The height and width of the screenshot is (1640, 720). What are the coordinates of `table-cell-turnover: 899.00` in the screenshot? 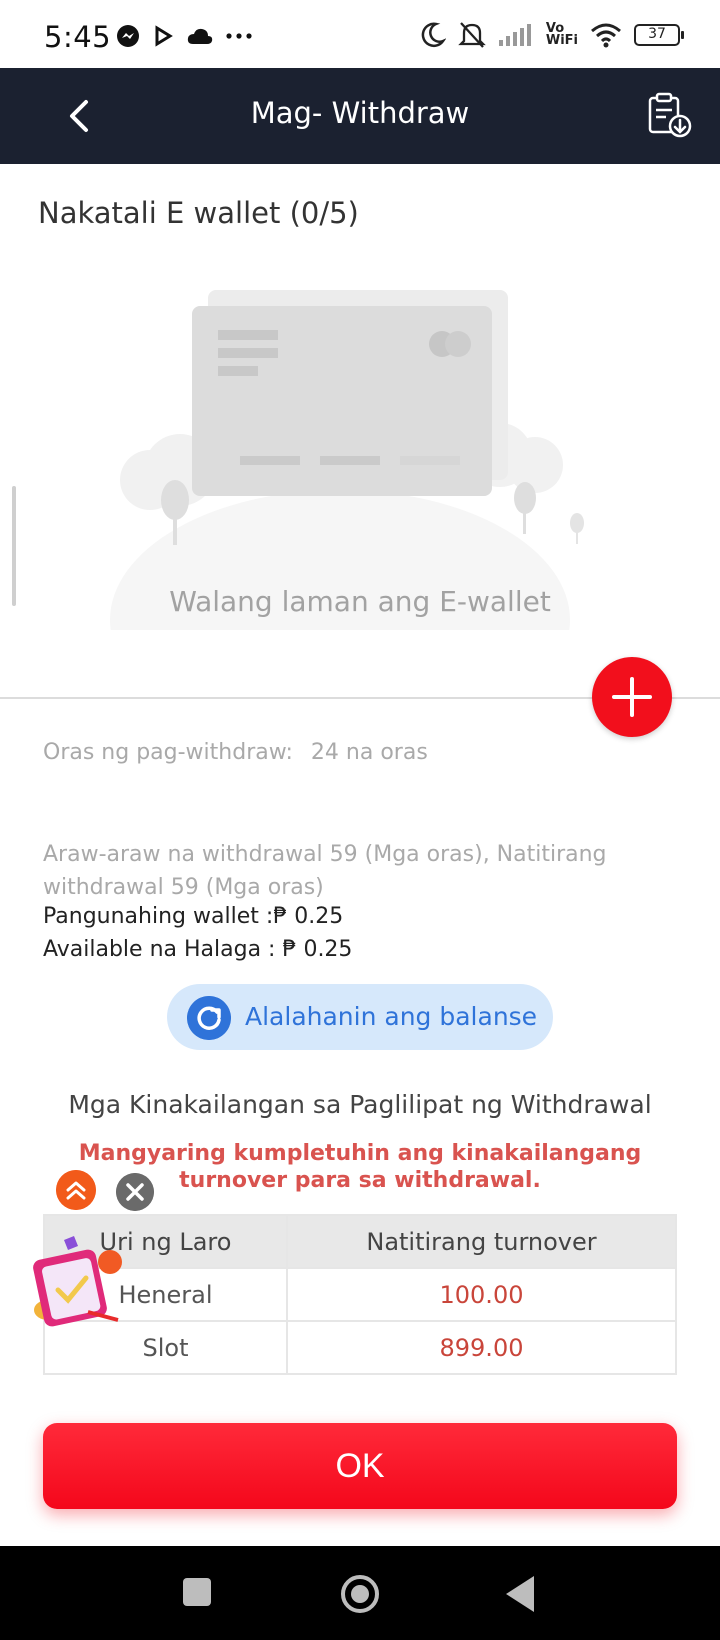 It's located at (481, 1347).